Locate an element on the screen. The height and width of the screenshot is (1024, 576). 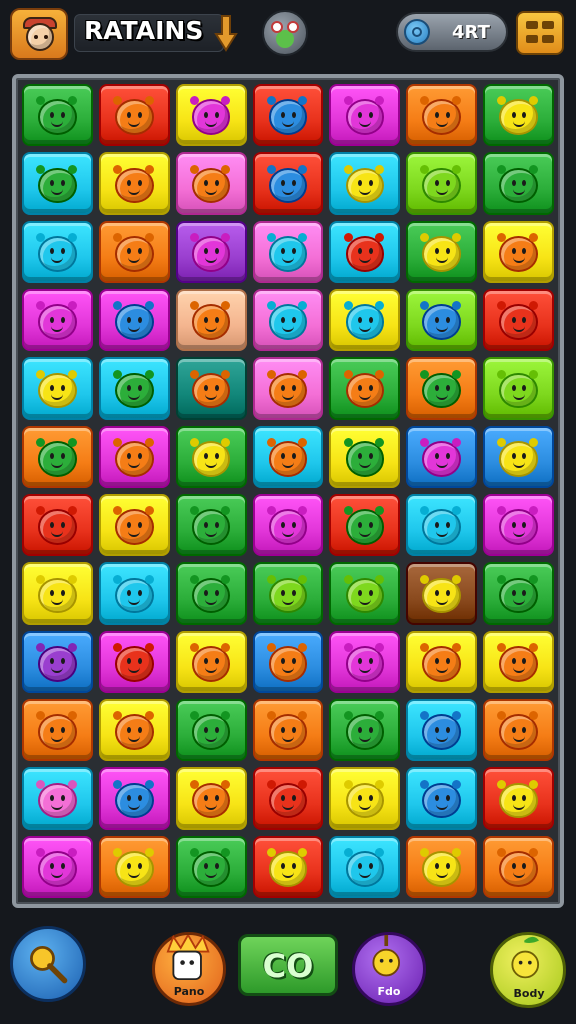
apple-booster-button: Body is located at coordinates (528, 970).